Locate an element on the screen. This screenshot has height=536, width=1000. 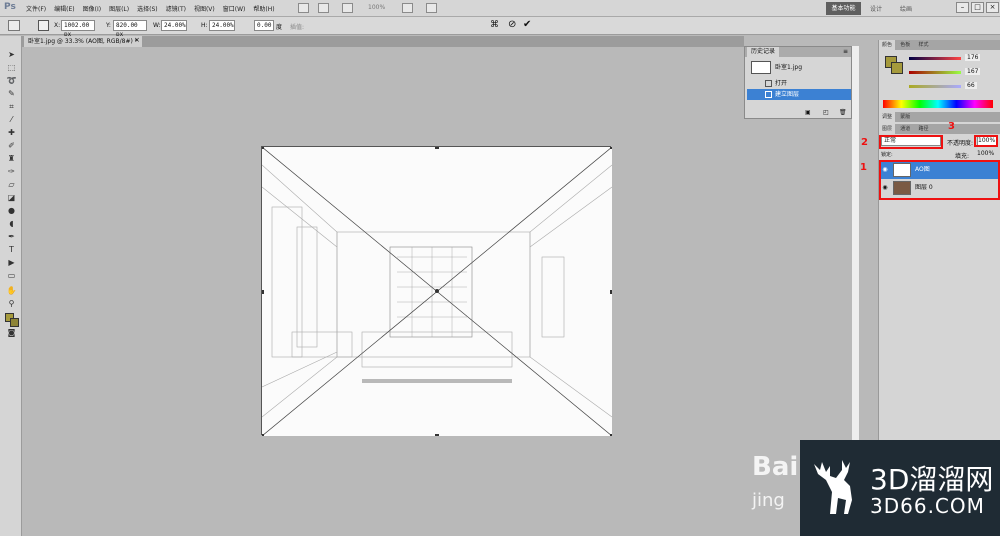
maximize-button: □ is located at coordinates (977, 7).